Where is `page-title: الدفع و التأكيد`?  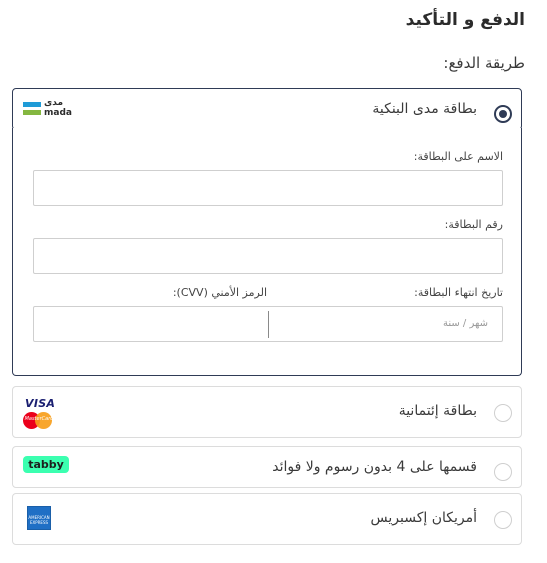
page-title: الدفع و التأكيد is located at coordinates (465, 20).